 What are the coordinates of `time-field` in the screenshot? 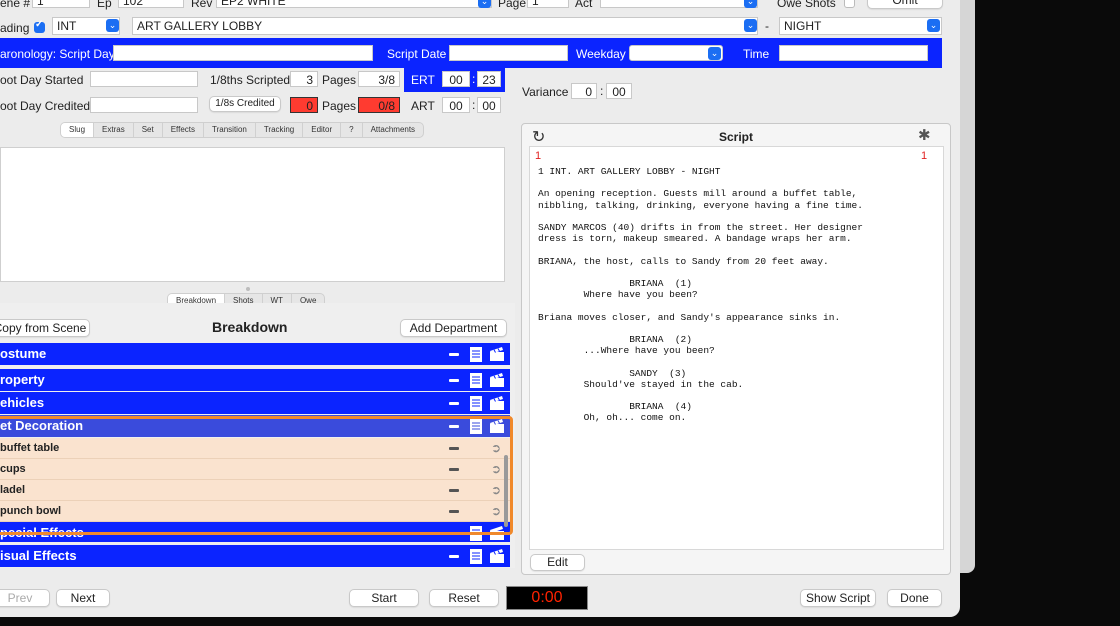 It's located at (853, 53).